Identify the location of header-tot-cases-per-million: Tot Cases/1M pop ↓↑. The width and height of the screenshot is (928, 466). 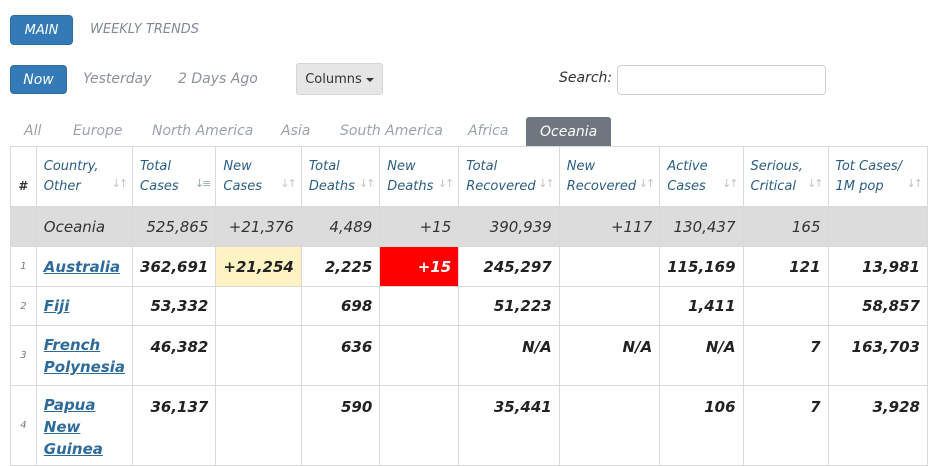
(877, 176).